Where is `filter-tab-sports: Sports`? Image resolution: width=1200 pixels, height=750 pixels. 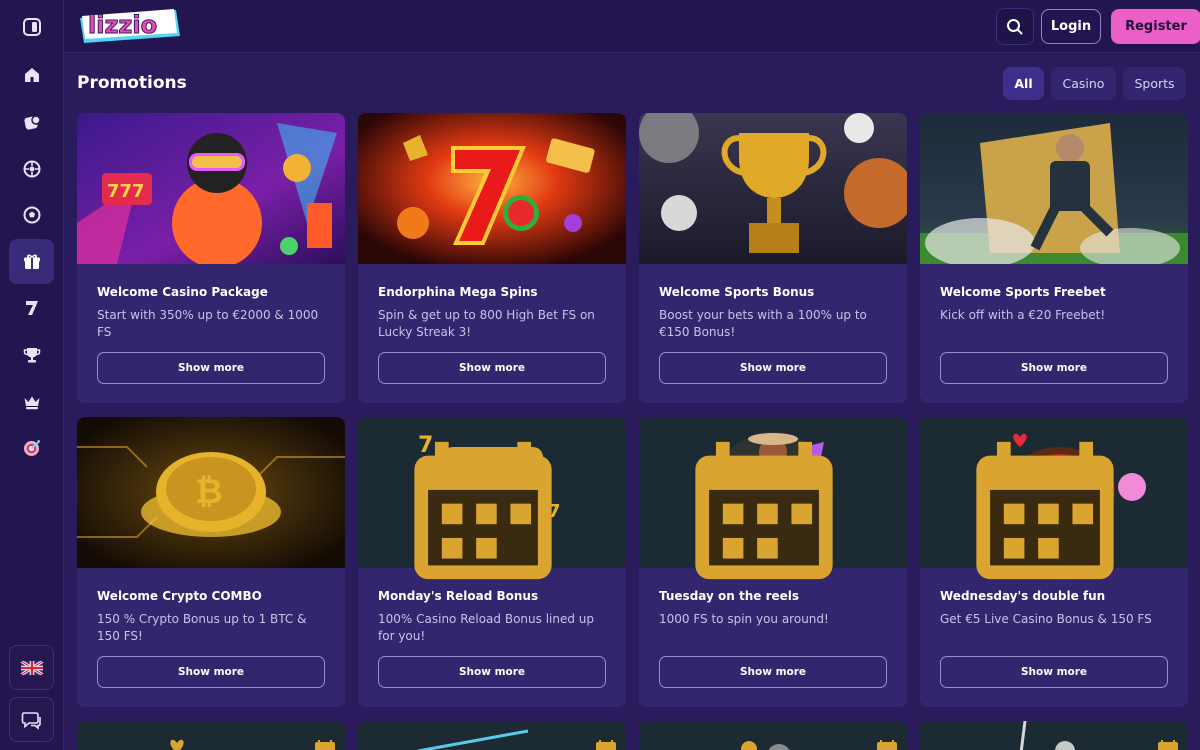 filter-tab-sports: Sports is located at coordinates (1154, 83).